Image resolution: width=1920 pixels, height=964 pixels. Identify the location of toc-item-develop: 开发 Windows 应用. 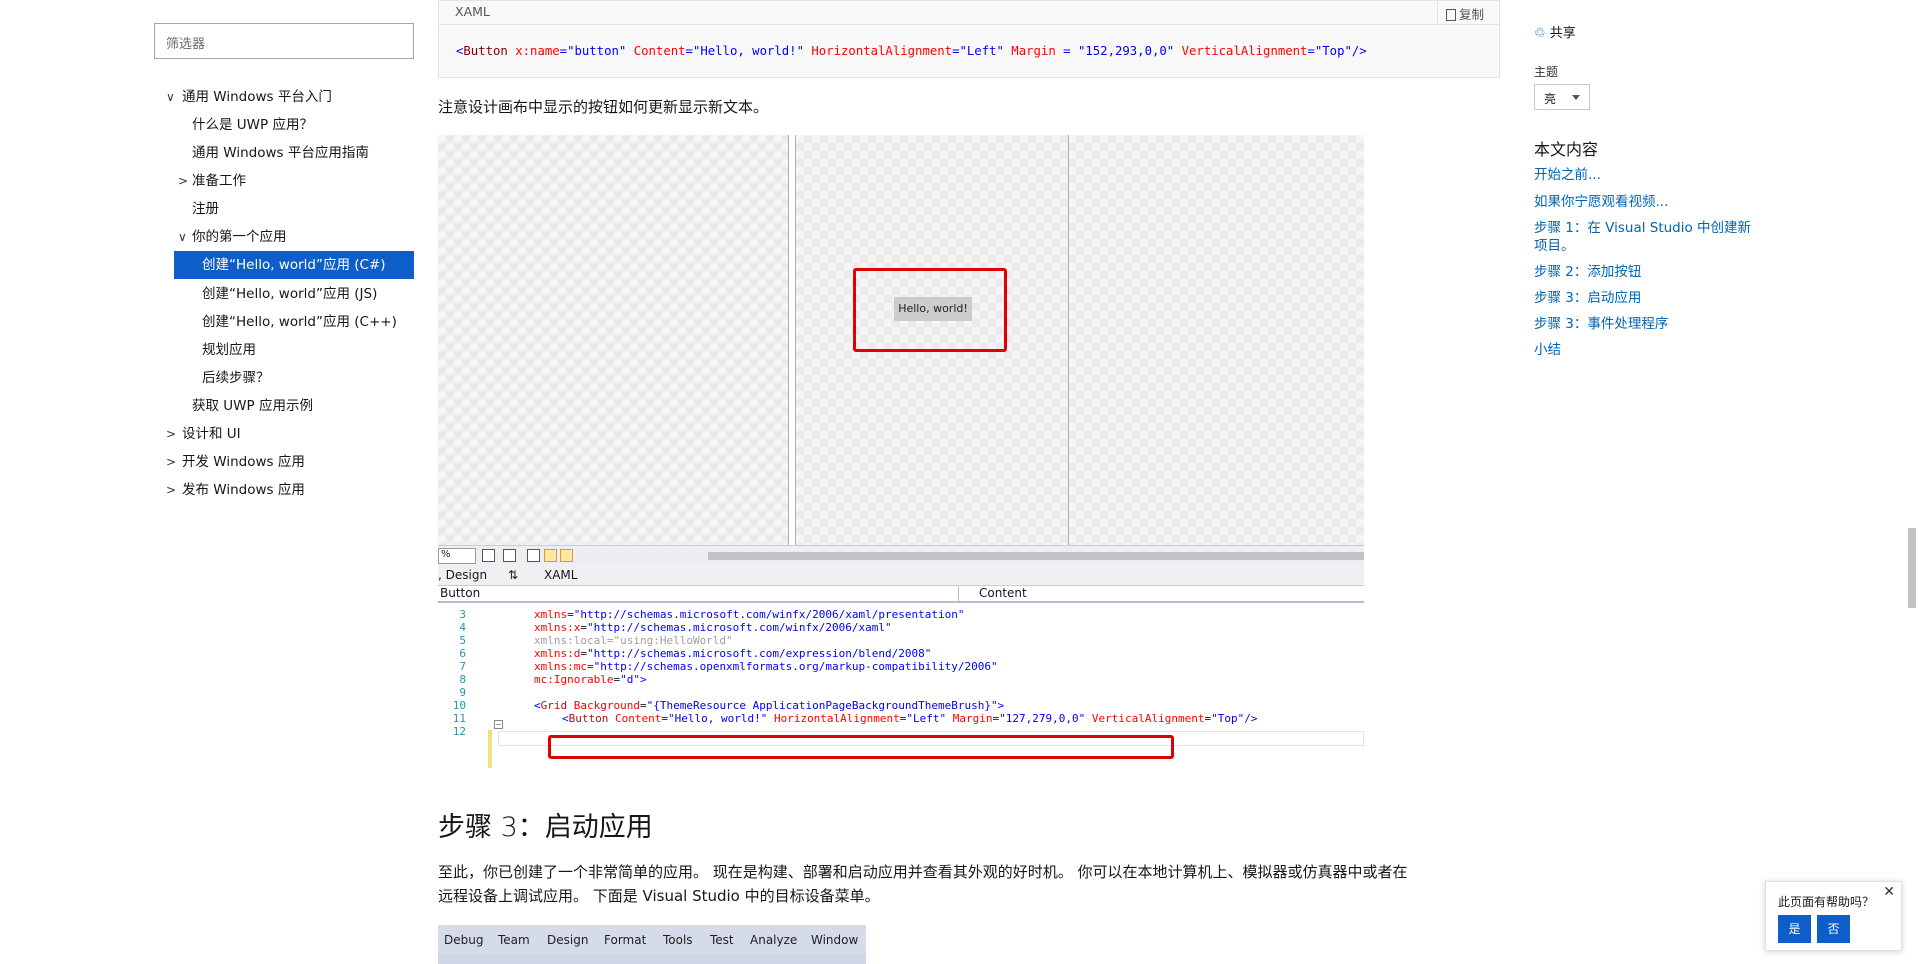
(243, 462).